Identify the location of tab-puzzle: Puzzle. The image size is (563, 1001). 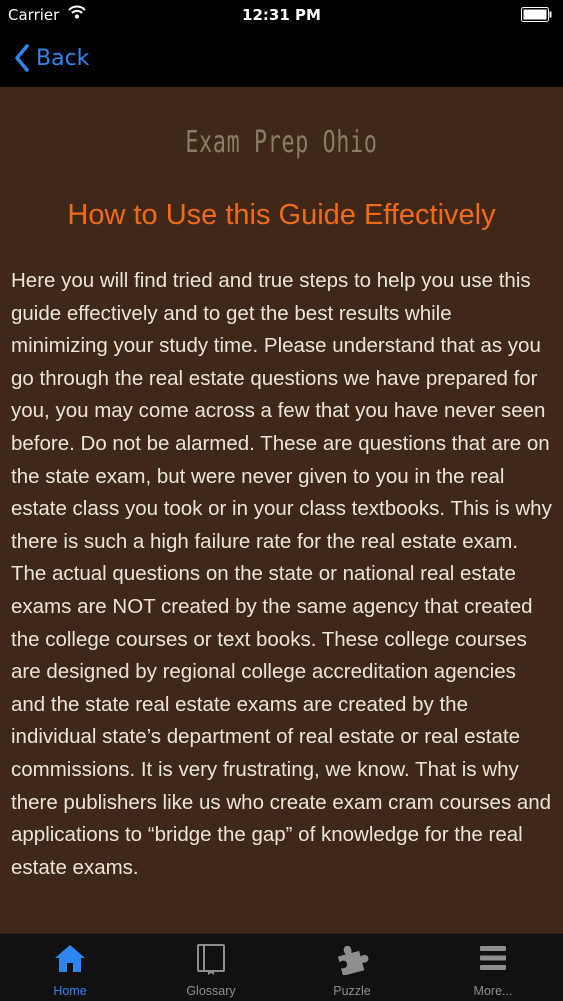
(352, 967).